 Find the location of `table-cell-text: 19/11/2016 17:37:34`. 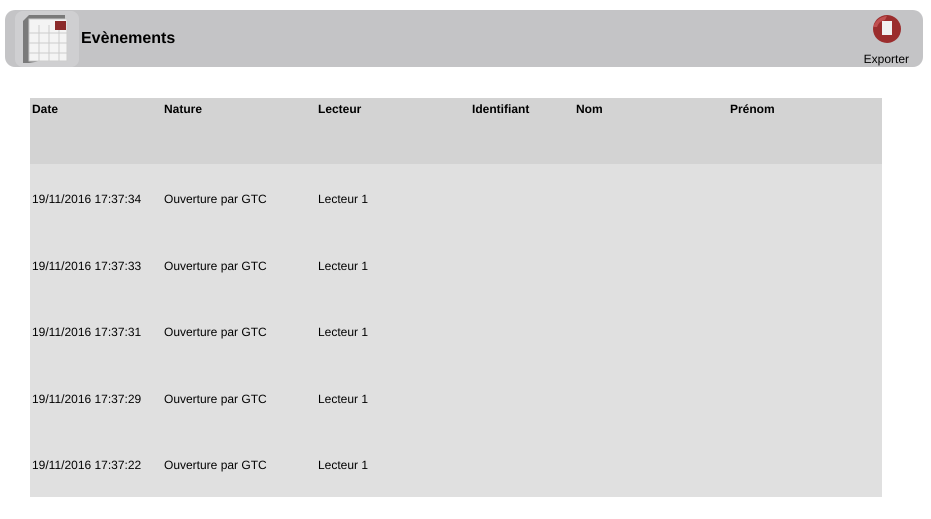

table-cell-text: 19/11/2016 17:37:34 is located at coordinates (87, 199).